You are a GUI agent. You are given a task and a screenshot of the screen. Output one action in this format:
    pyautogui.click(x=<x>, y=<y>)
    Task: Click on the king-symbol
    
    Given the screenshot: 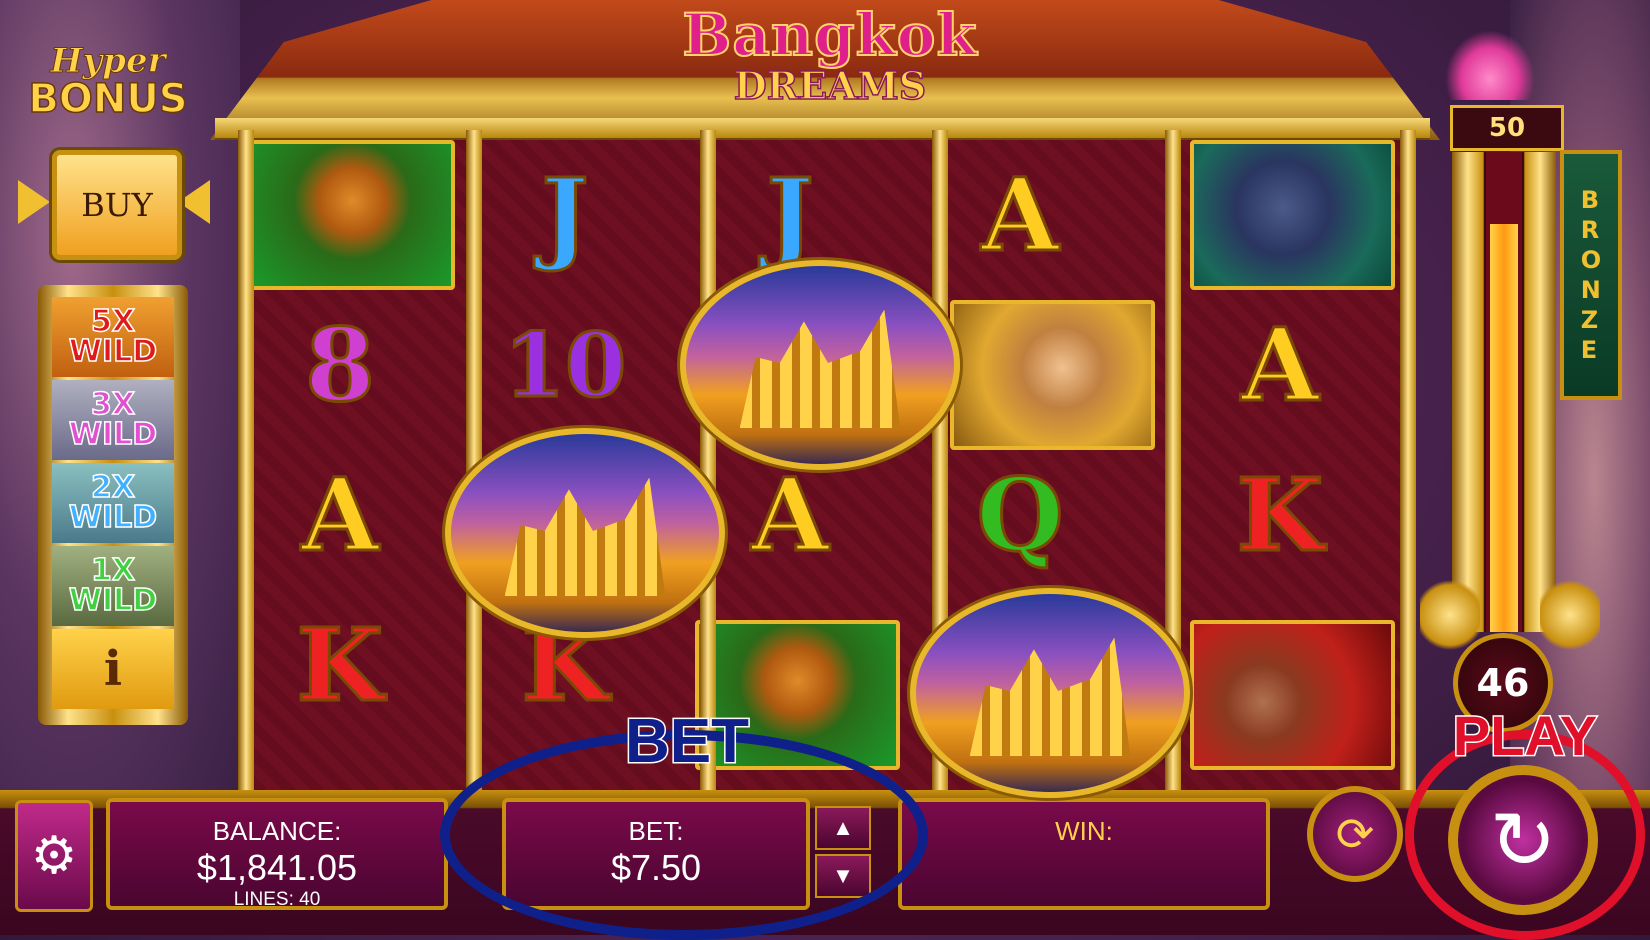 What is the action you would take?
    pyautogui.click(x=1292, y=695)
    